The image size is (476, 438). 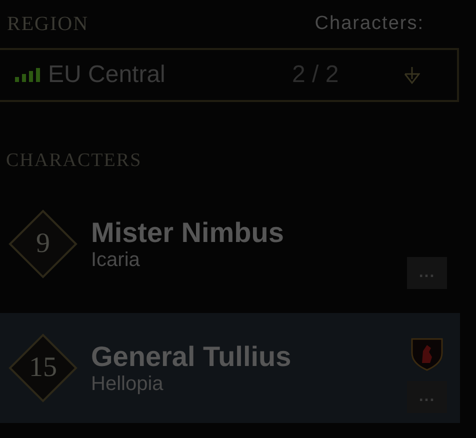 What do you see at coordinates (116, 260) in the screenshot?
I see `world-name: Icaria` at bounding box center [116, 260].